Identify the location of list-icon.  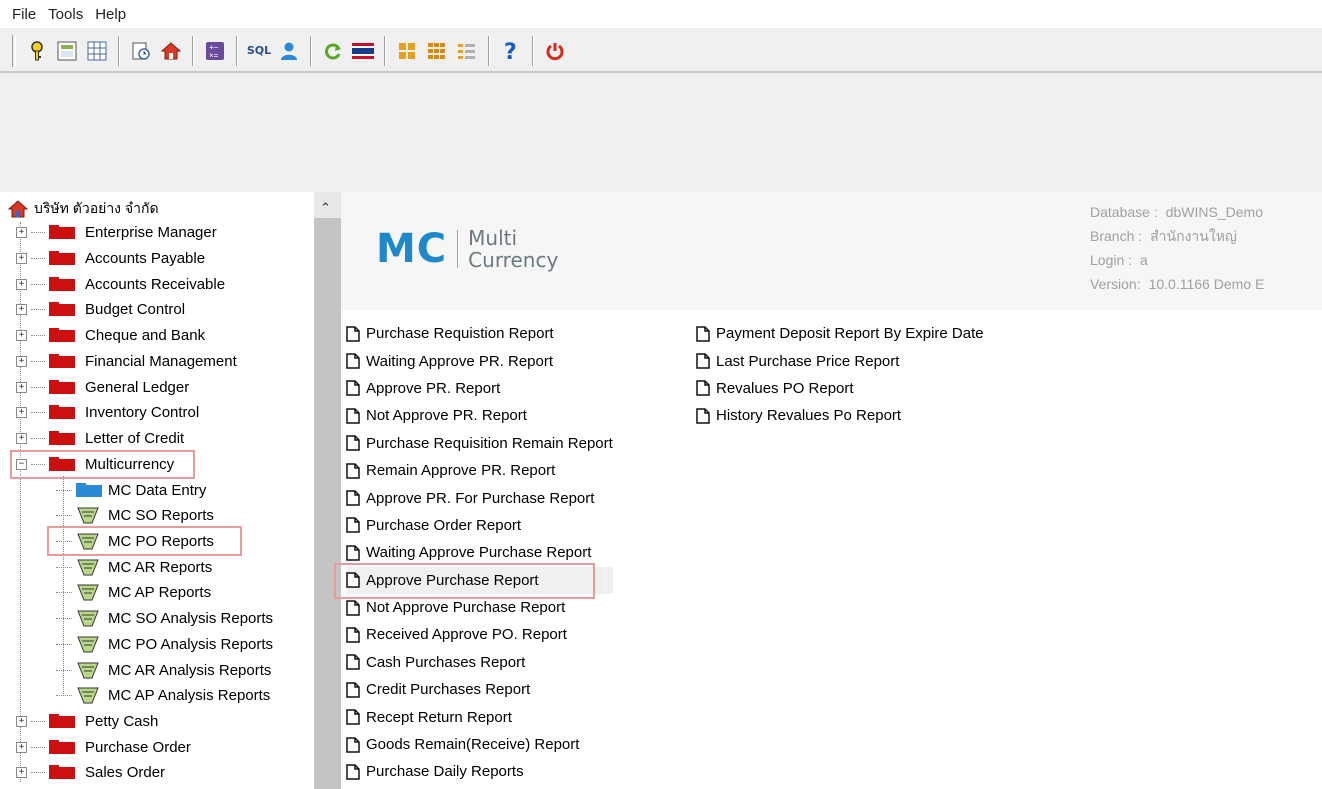
(467, 51).